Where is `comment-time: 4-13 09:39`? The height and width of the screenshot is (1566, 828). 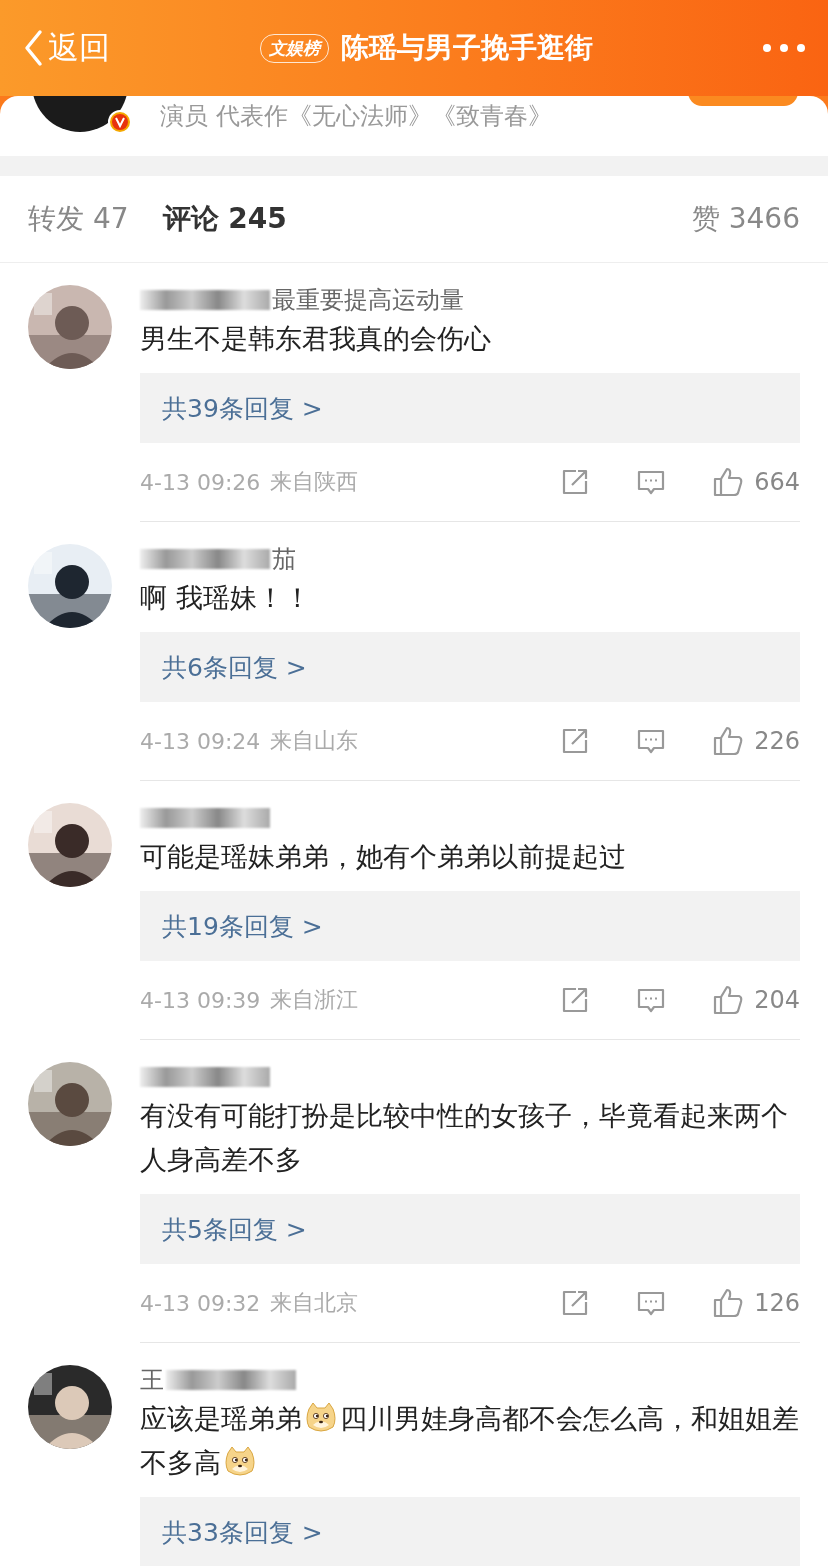
comment-time: 4-13 09:39 is located at coordinates (200, 1000).